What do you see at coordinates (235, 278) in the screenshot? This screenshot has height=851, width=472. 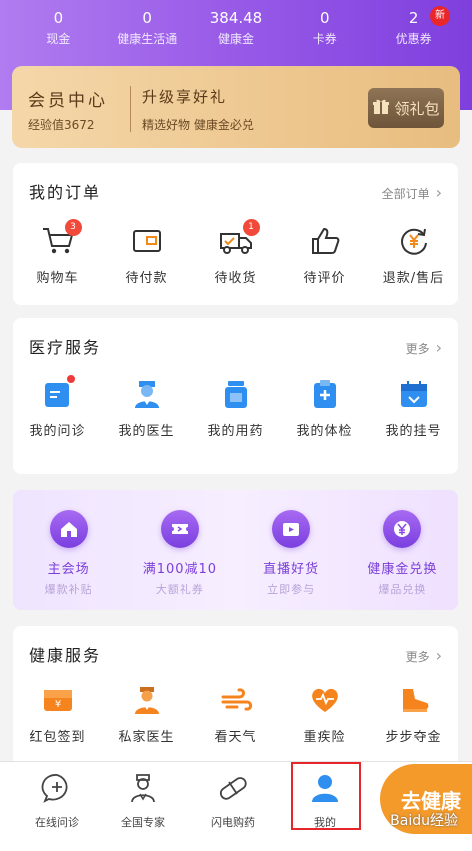 I see `order-label: 待收货` at bounding box center [235, 278].